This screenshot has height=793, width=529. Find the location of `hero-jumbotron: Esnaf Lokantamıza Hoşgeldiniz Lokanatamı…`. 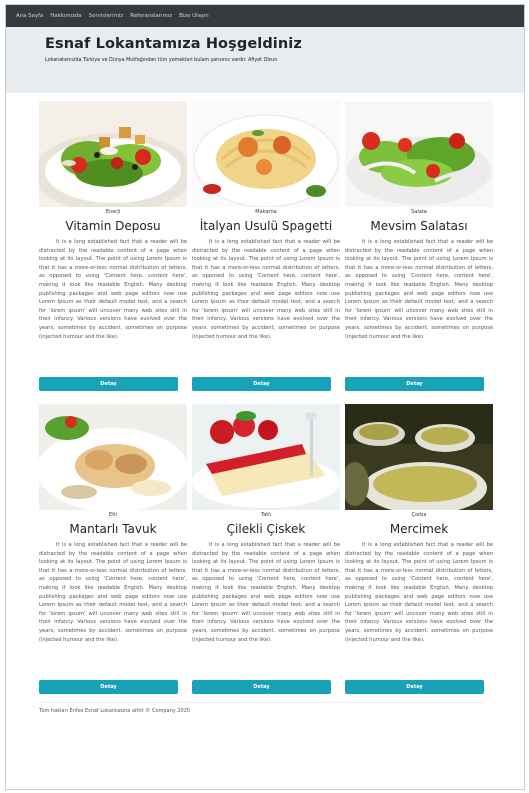

hero-jumbotron: Esnaf Lokantamıza Hoşgeldiniz Lokanatamı… is located at coordinates (265, 60).